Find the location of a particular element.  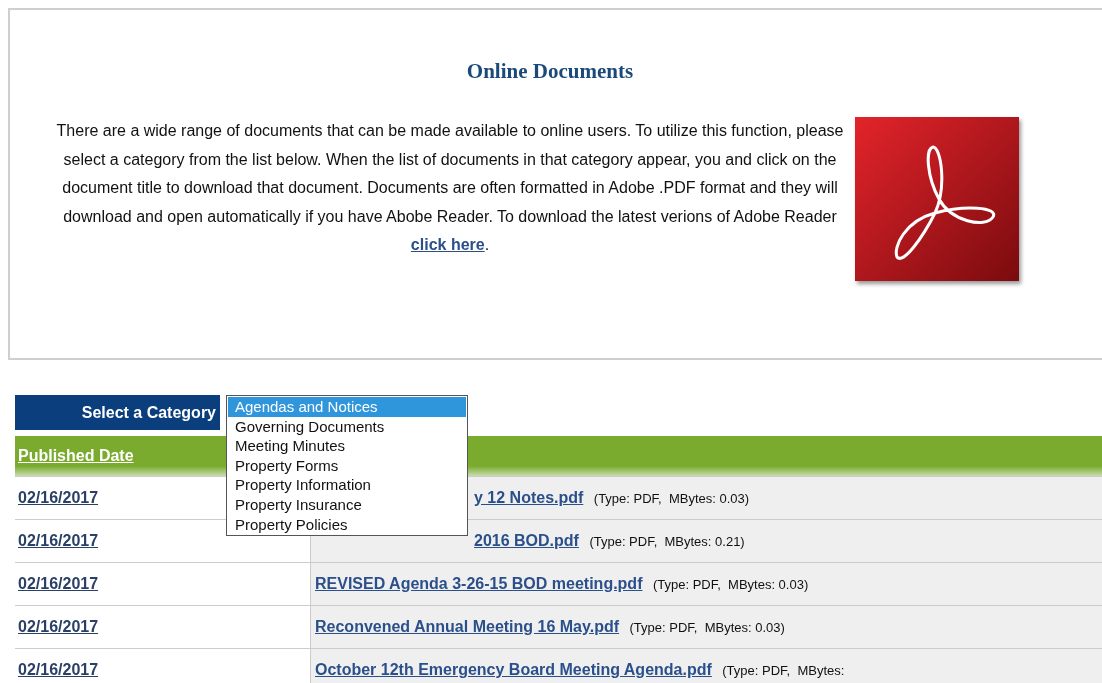

category-option: Property Insurance is located at coordinates (347, 504).